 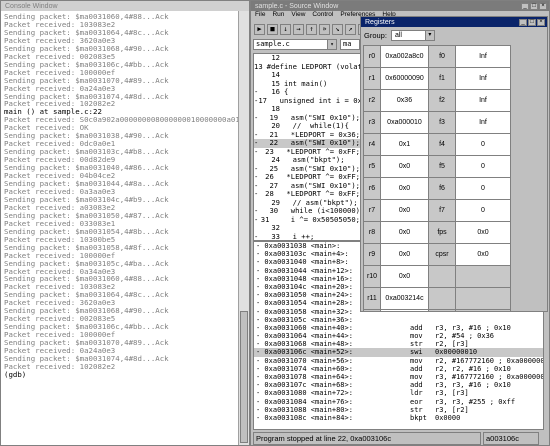 I want to click on asm-line: - 0xa0031080 <main+72>: ldr r3, [r3], so click(x=398, y=393).